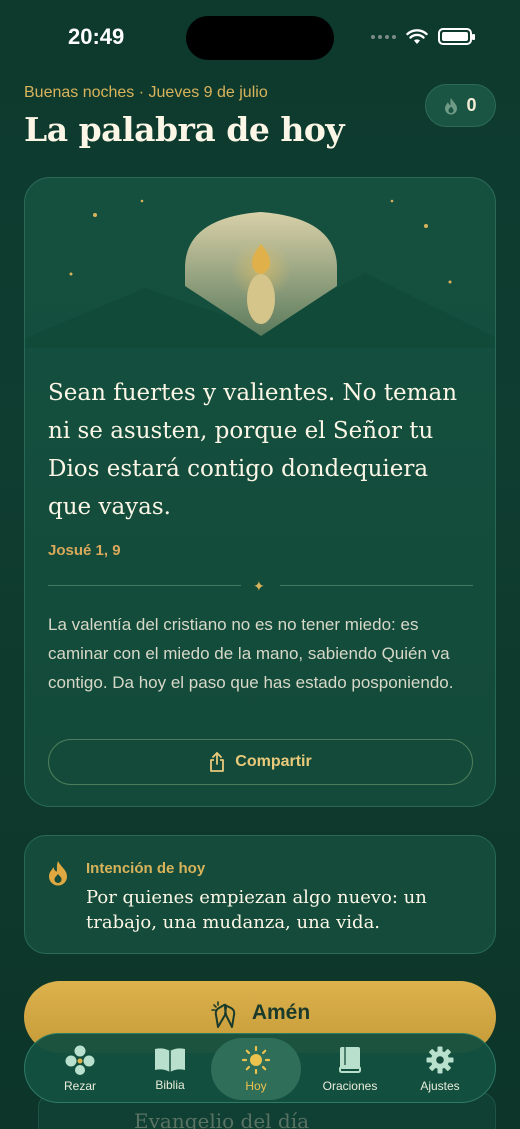  What do you see at coordinates (260, 273) in the screenshot?
I see `candle-scene-illustration` at bounding box center [260, 273].